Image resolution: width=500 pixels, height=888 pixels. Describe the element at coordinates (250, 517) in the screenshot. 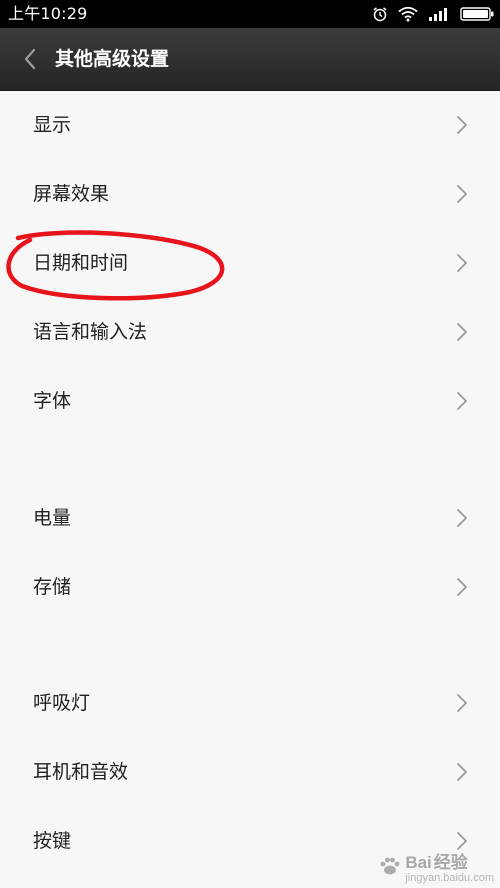

I see `settings-item-battery: 电量` at that location.